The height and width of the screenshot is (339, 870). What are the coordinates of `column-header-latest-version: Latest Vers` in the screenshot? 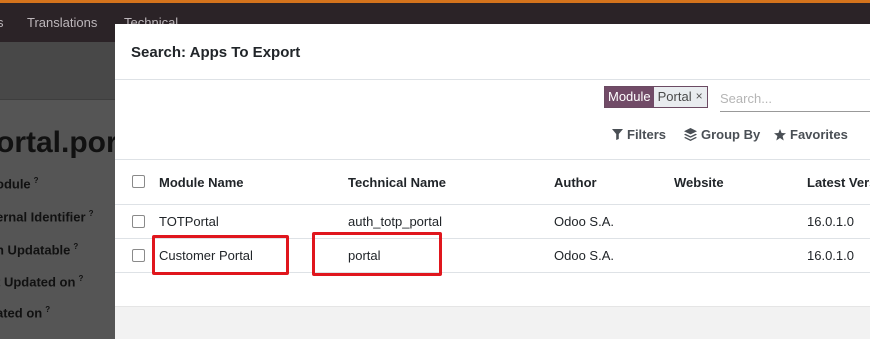 It's located at (838, 182).